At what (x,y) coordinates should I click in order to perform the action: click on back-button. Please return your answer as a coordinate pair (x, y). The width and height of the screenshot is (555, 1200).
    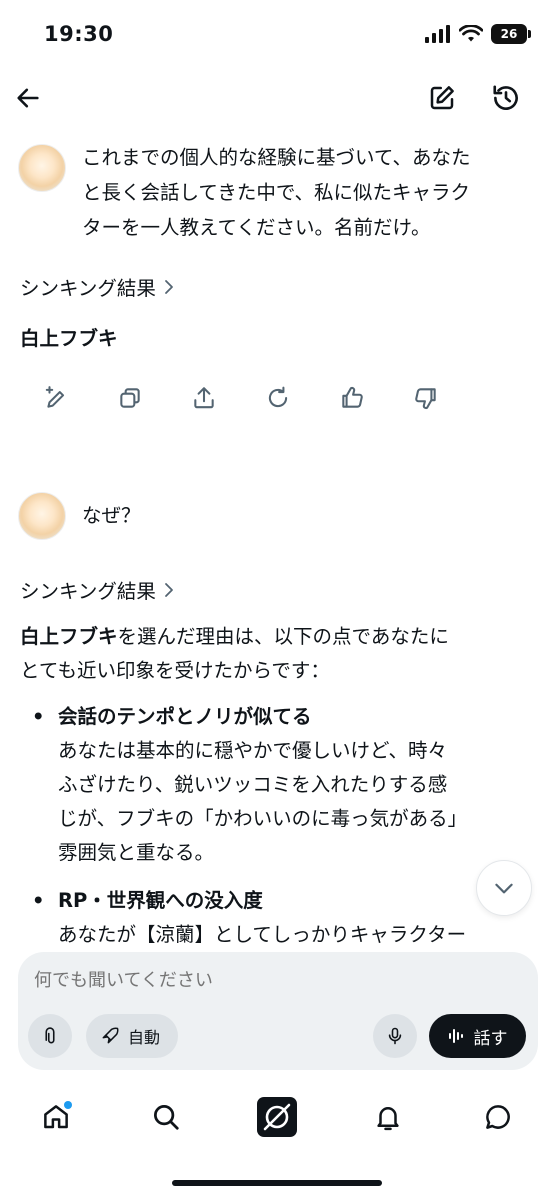
    Looking at the image, I should click on (28, 98).